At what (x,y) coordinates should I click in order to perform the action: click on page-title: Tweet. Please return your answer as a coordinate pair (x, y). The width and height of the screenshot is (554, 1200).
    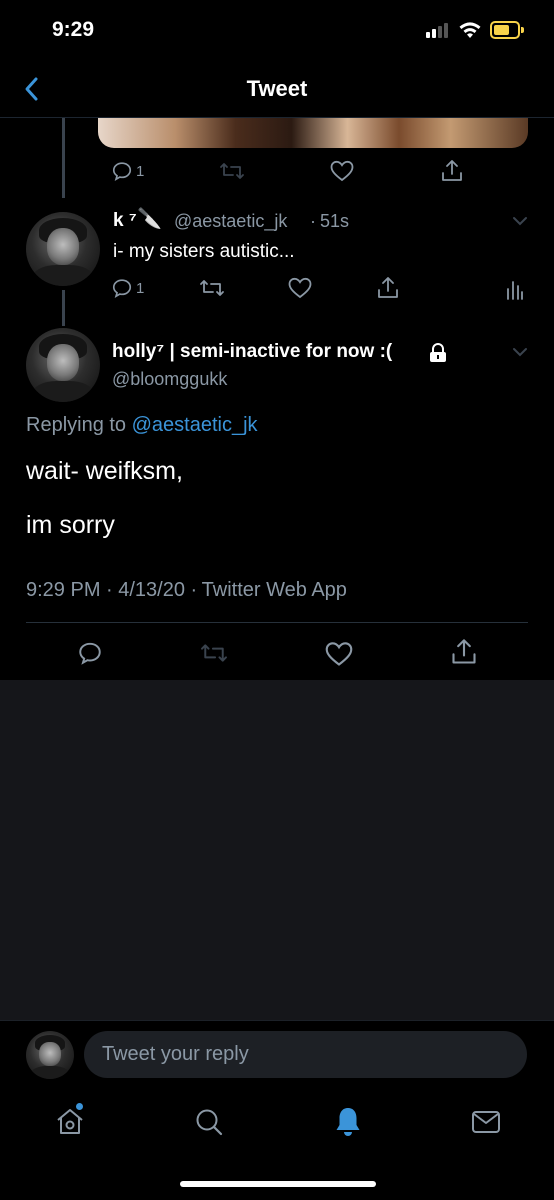
    Looking at the image, I should click on (277, 88).